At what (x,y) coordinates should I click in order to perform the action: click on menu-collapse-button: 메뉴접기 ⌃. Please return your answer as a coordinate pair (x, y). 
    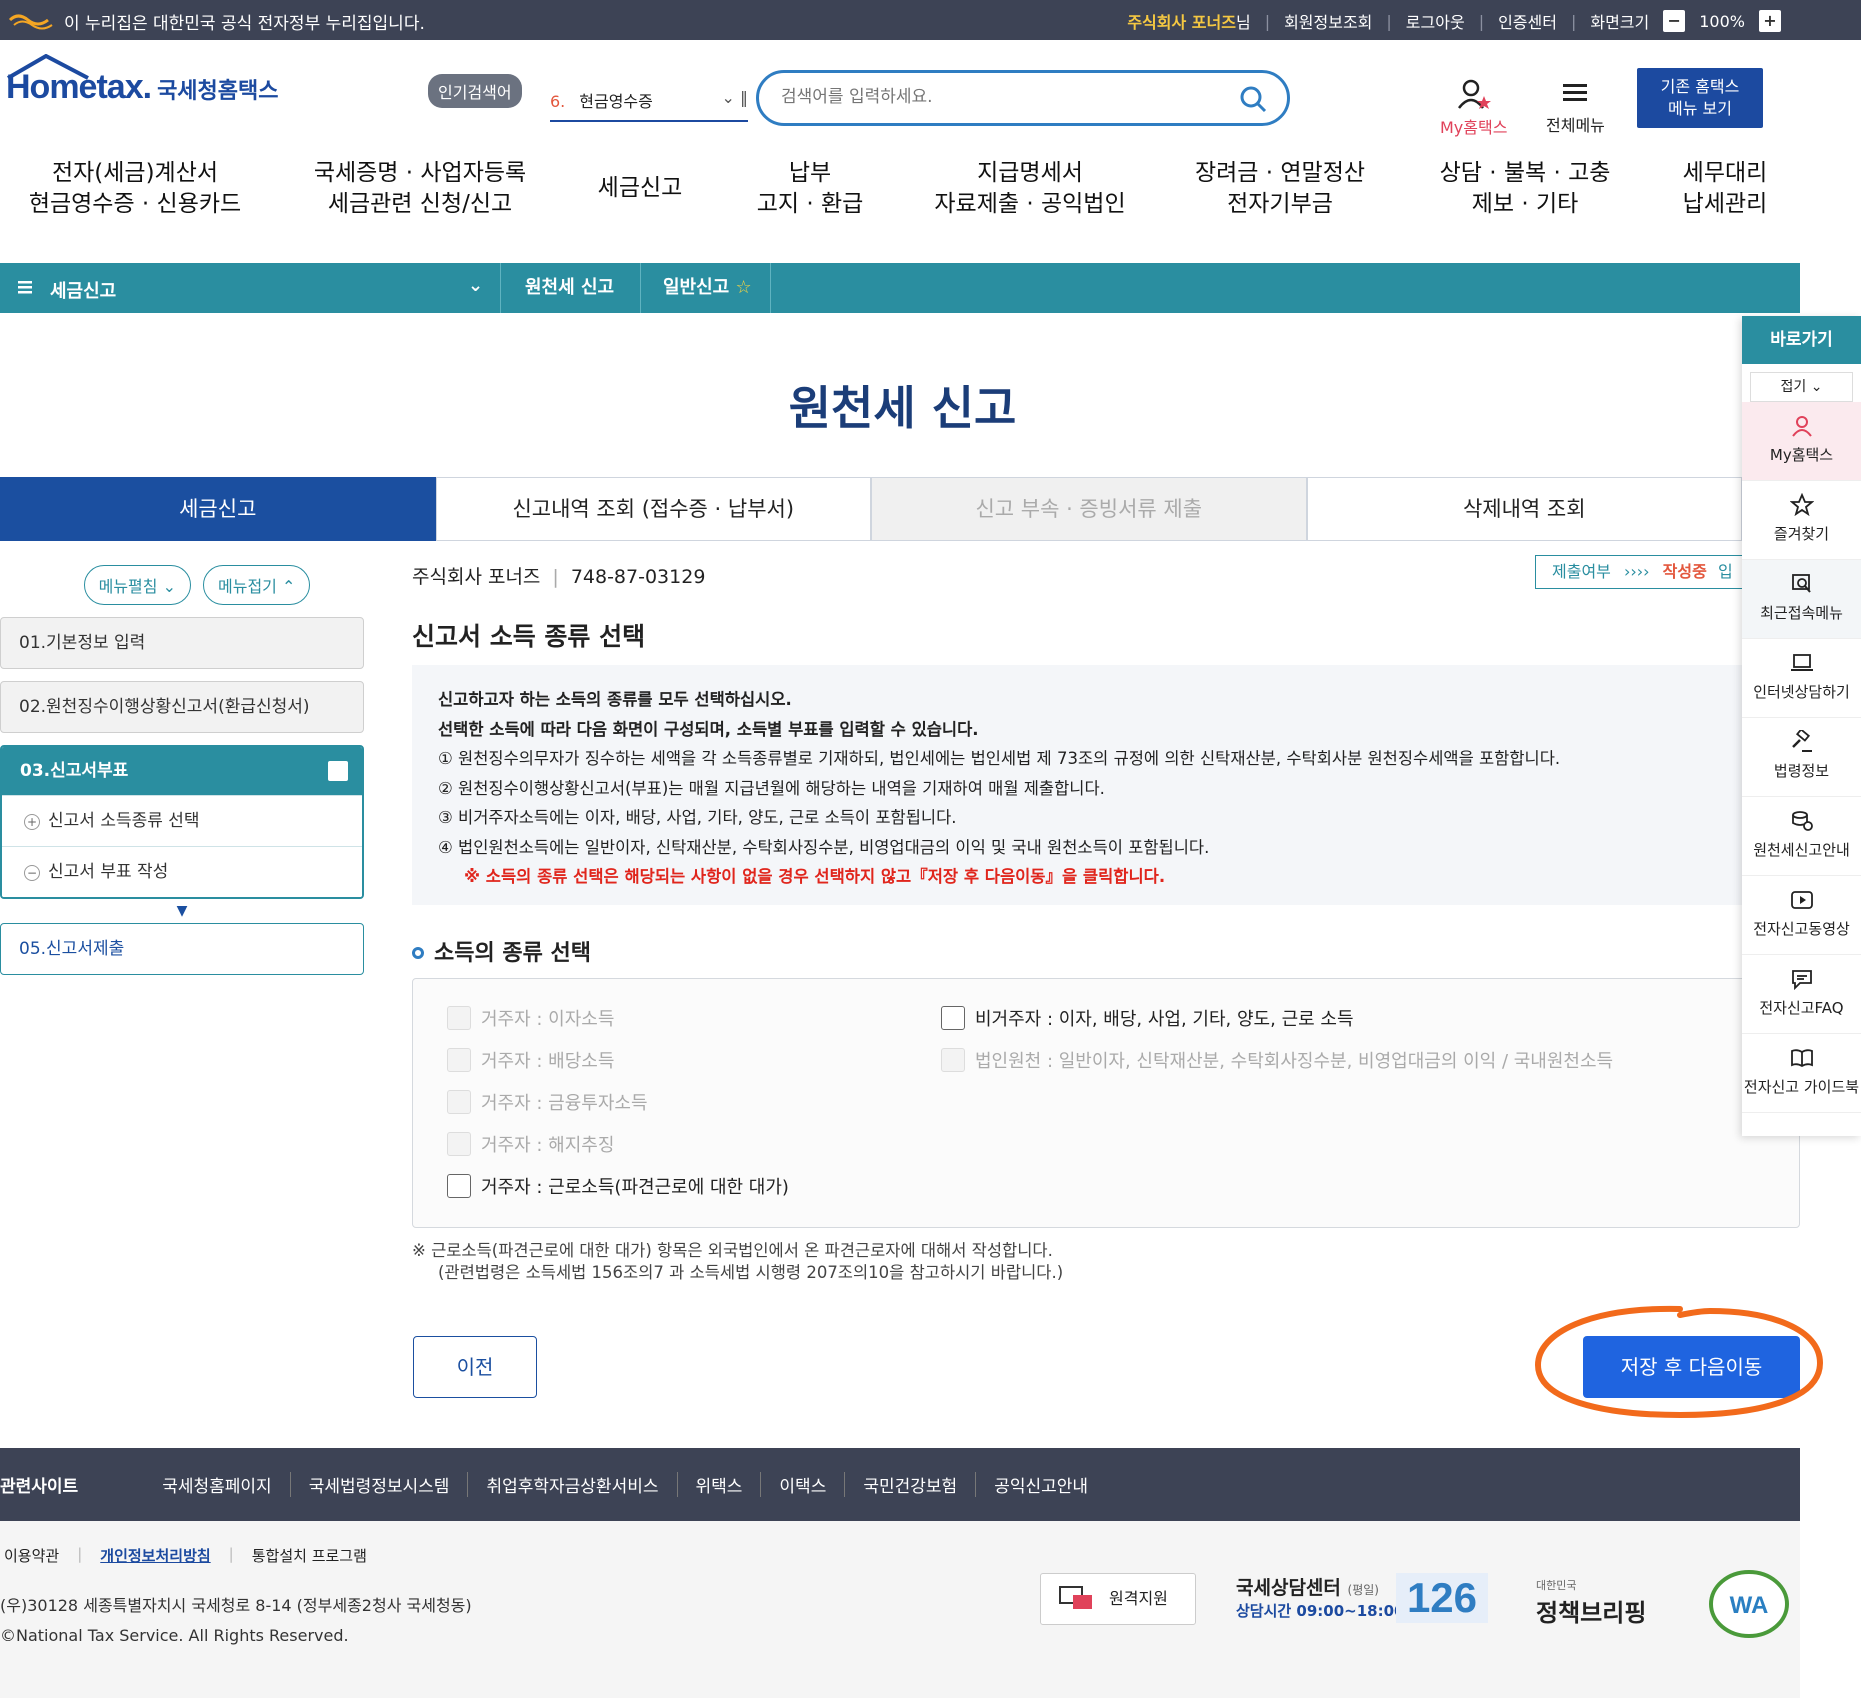
    Looking at the image, I should click on (257, 585).